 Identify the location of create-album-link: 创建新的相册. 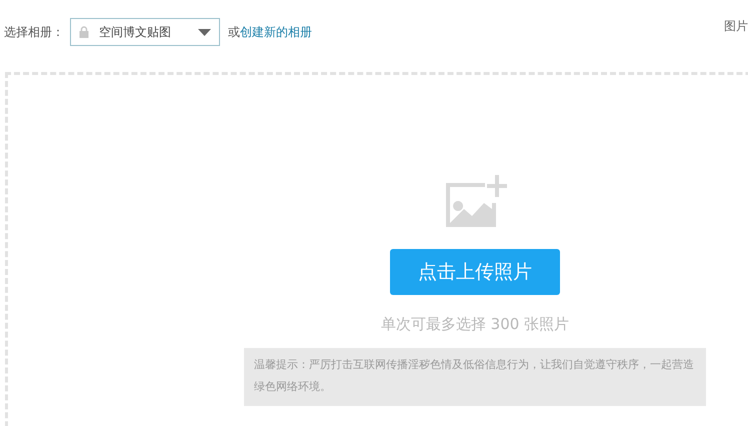
(276, 32).